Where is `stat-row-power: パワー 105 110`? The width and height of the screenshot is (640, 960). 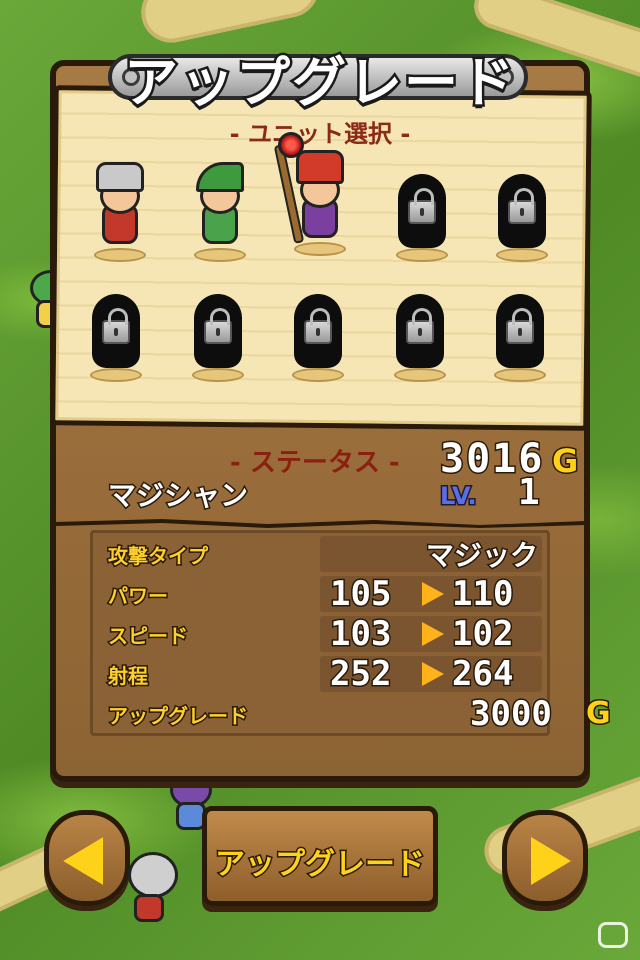 stat-row-power: パワー 105 110 is located at coordinates (320, 594).